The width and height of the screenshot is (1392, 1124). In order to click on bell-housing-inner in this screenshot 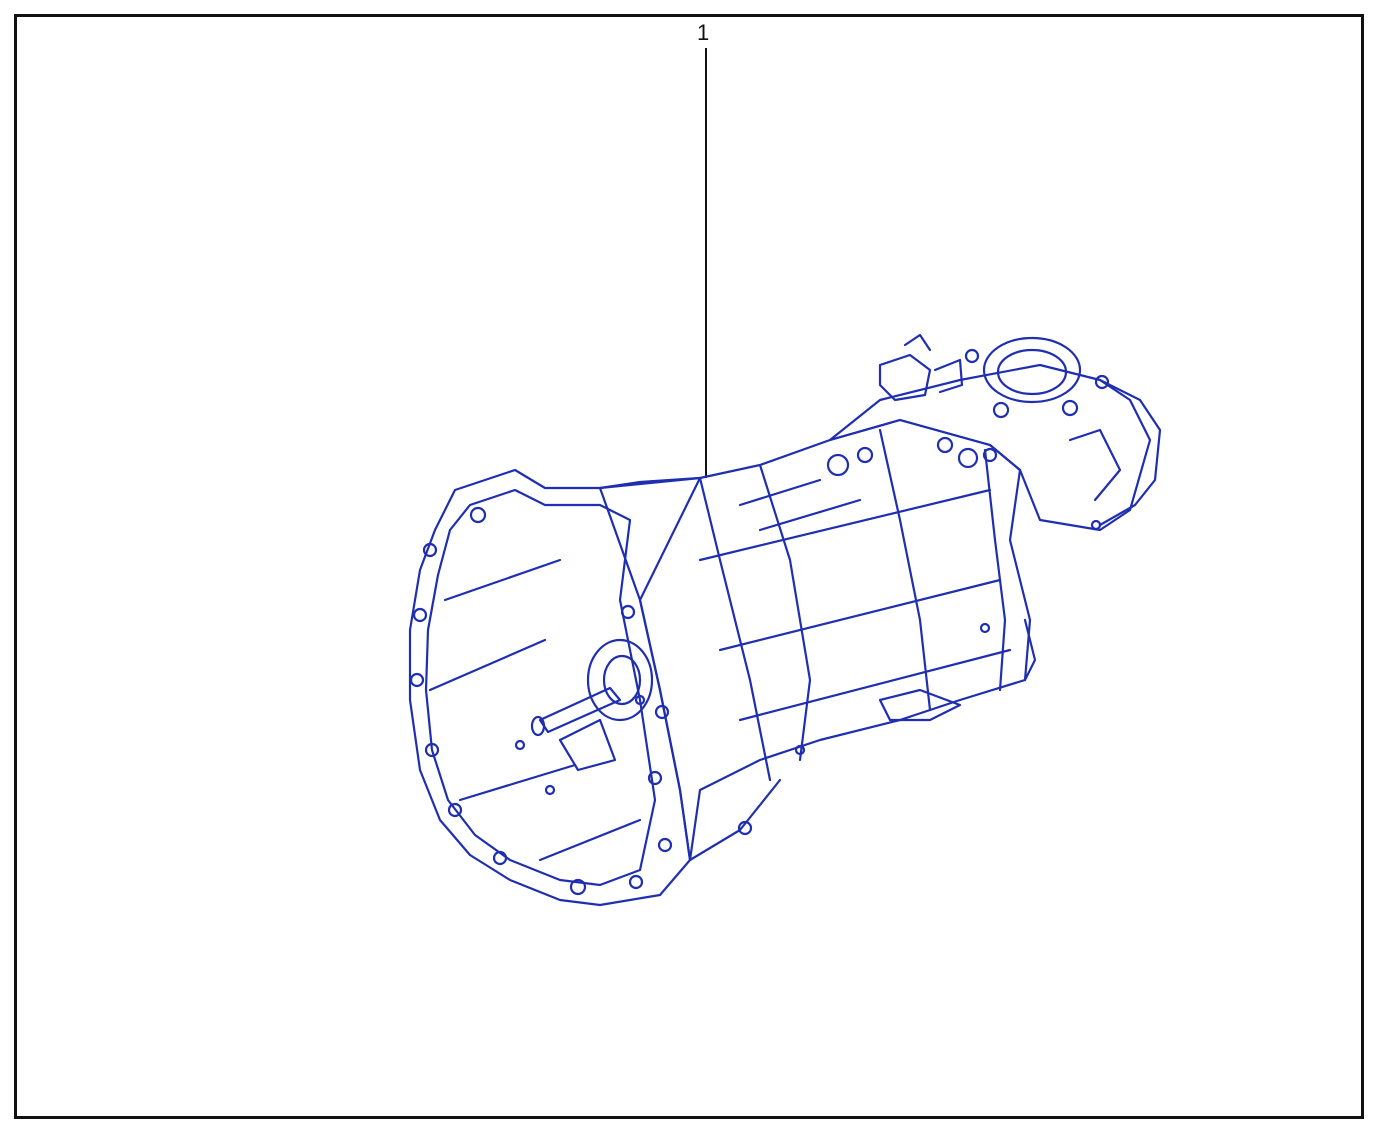, I will do `click(540, 687)`.